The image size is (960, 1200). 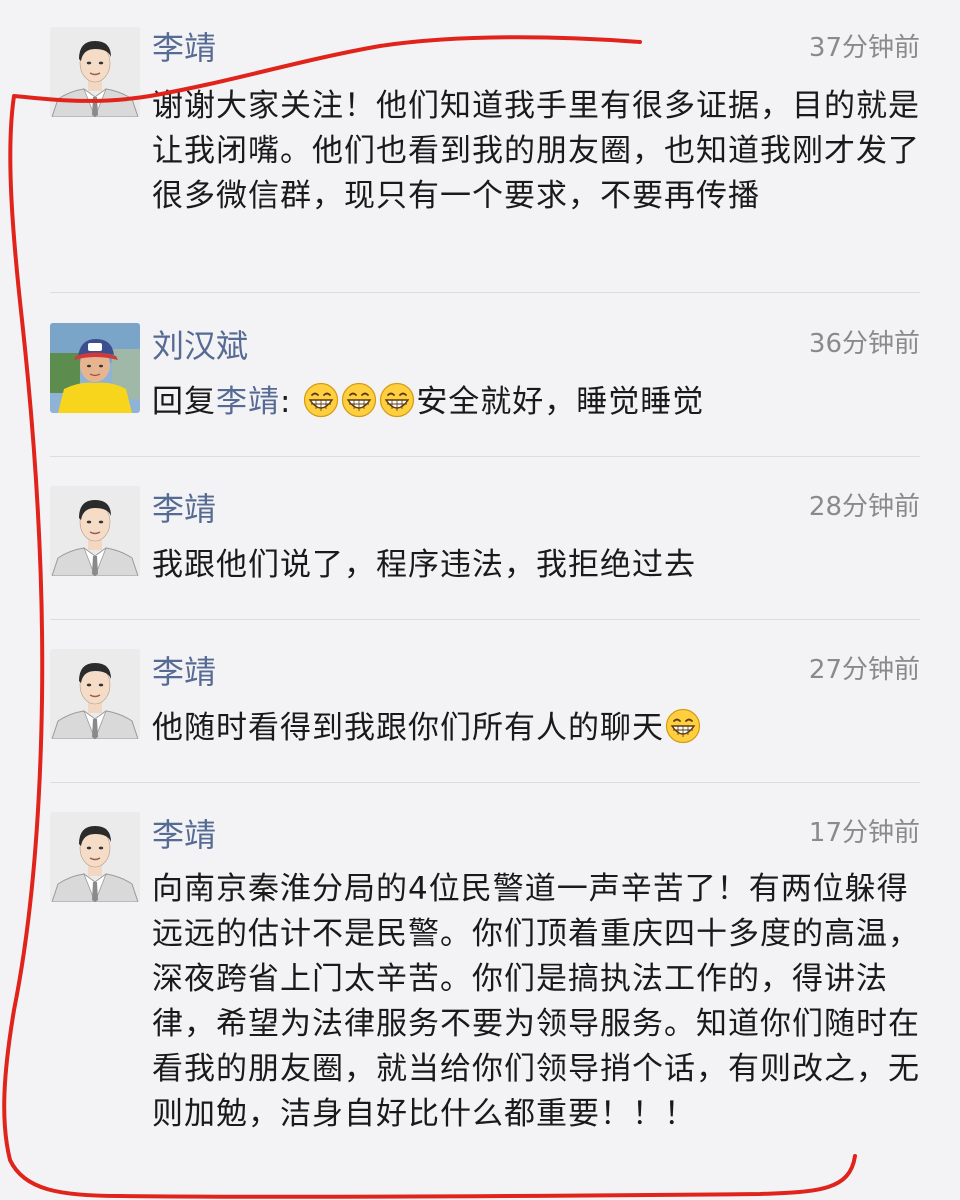 I want to click on comment-time: 36分钟前, so click(x=864, y=344).